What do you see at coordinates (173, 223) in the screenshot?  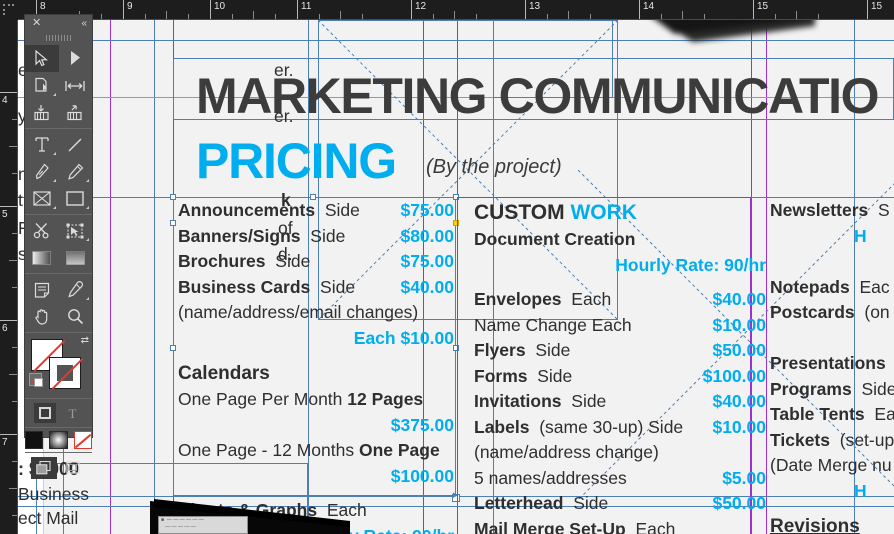 I see `frame-handle-ml` at bounding box center [173, 223].